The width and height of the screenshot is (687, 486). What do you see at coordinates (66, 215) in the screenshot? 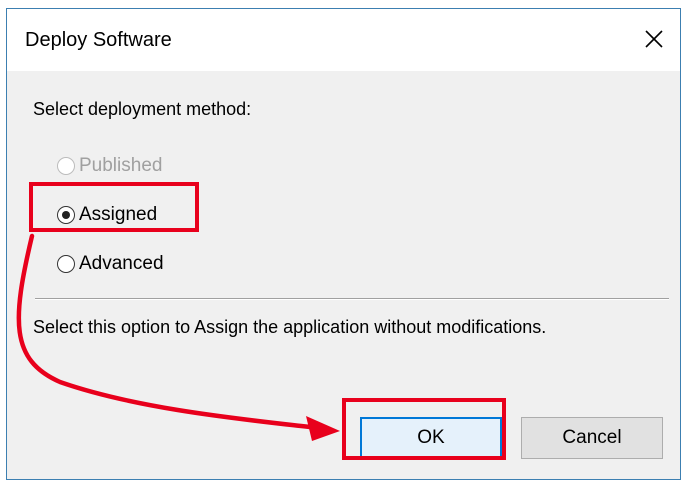
I see `radio-circle-assigned` at bounding box center [66, 215].